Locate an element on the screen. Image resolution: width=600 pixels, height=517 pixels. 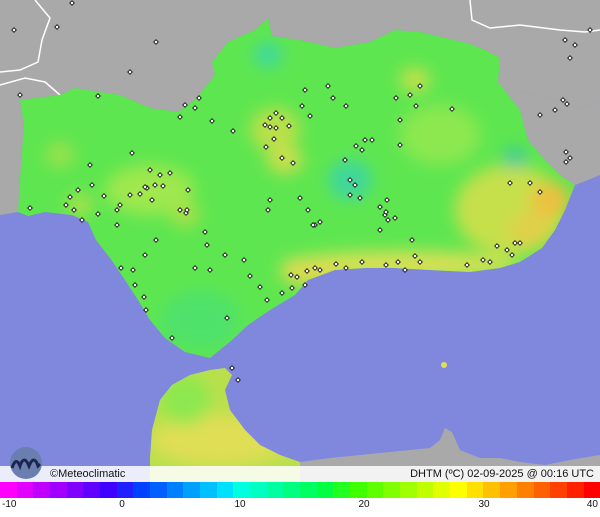
color-scale is located at coordinates (300, 490).